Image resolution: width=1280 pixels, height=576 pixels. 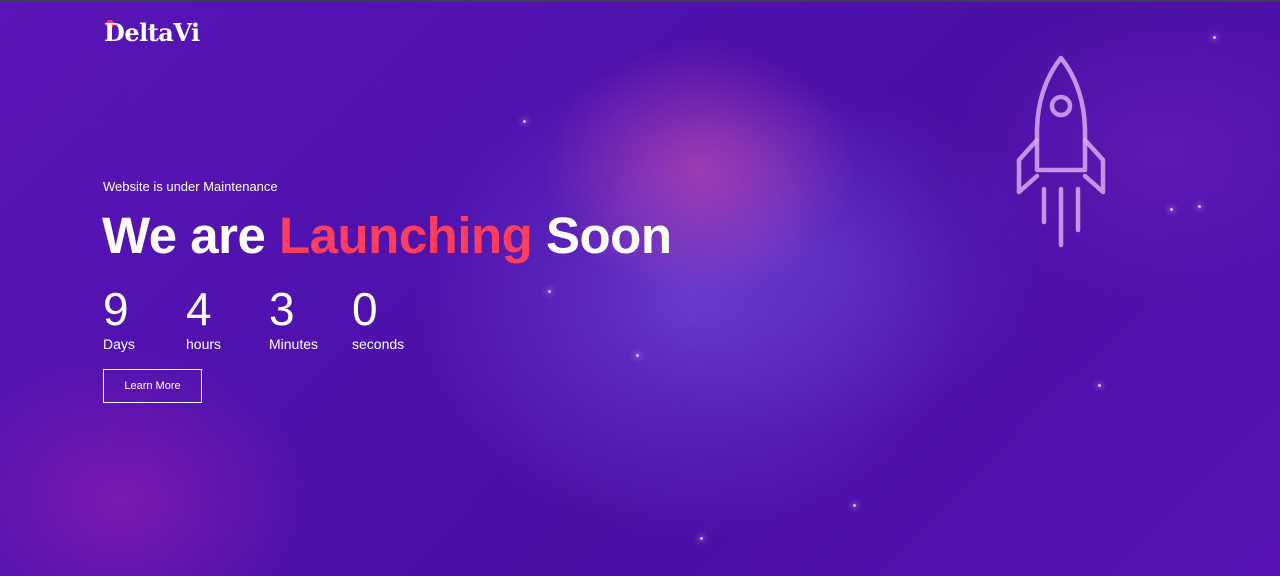 I want to click on countdown-hours-label: hours, so click(x=204, y=344).